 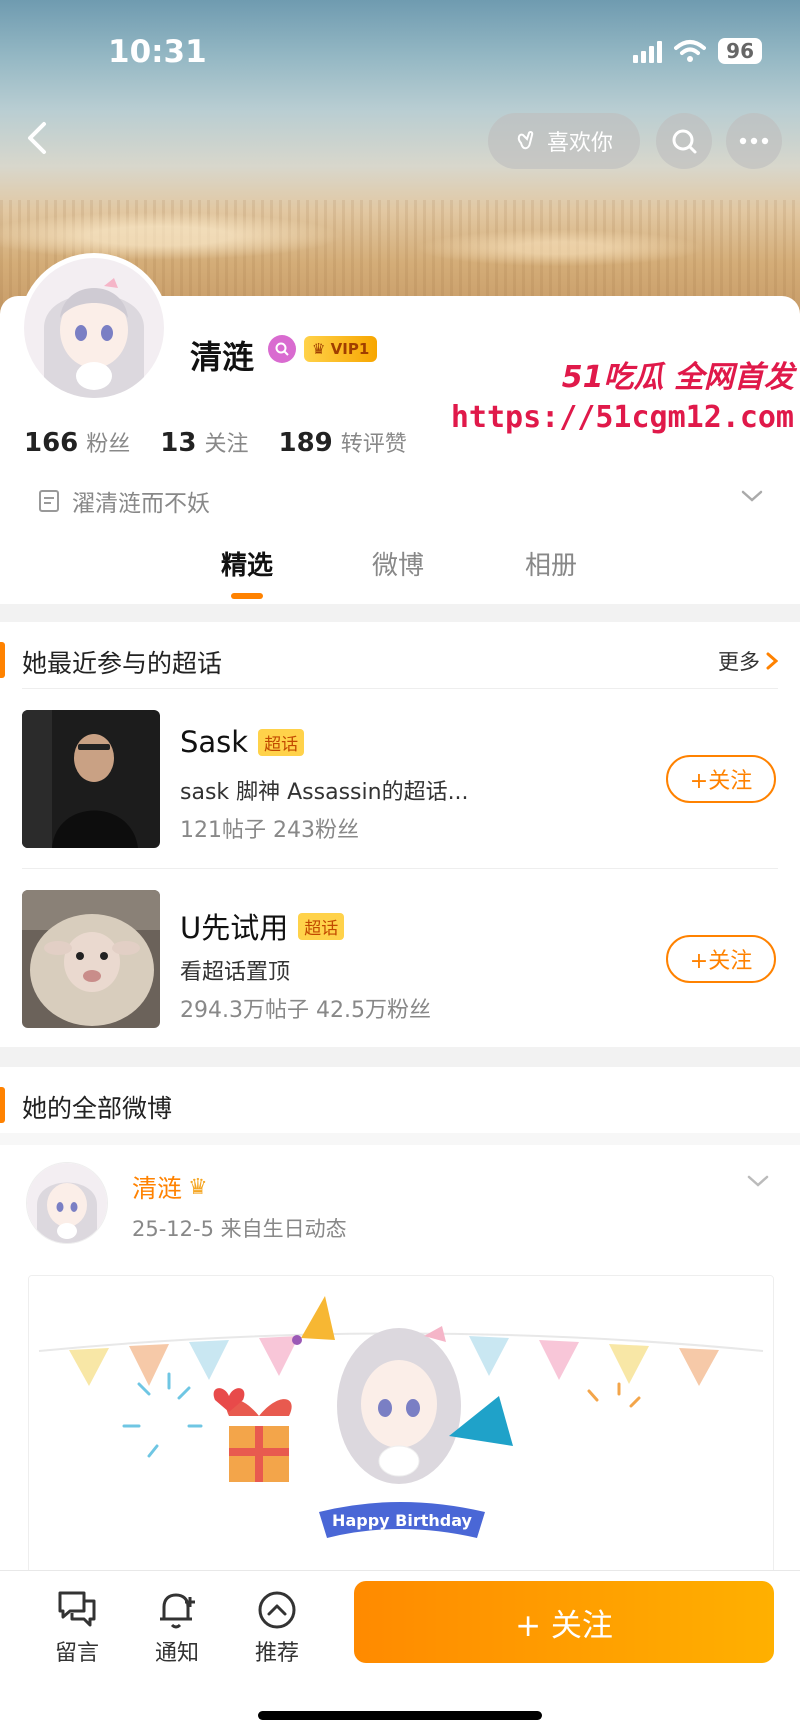 What do you see at coordinates (178, 443) in the screenshot?
I see `stat-number: 13` at bounding box center [178, 443].